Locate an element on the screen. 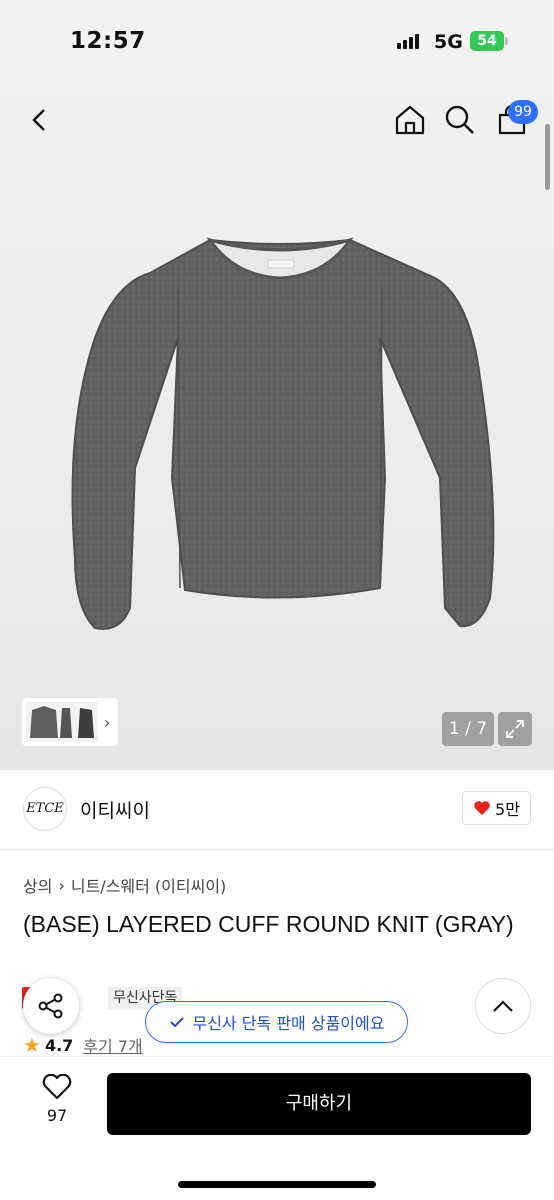  home-button is located at coordinates (410, 120).